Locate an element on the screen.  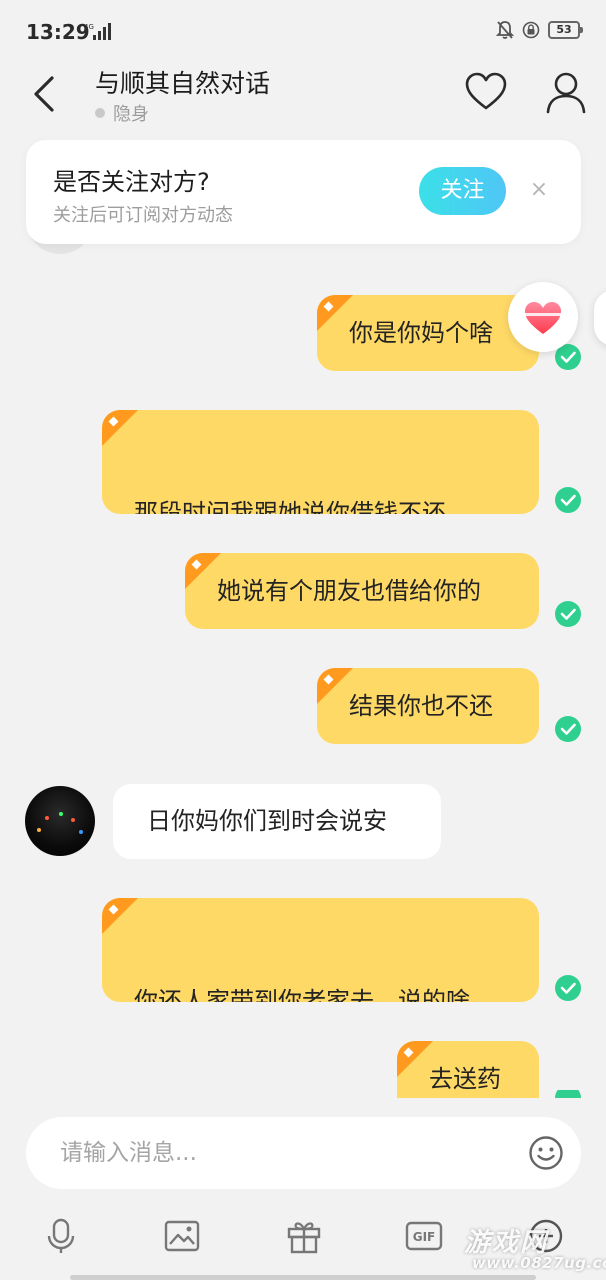
chat-header: 与顺其自然对话 隐身 is located at coordinates (303, 97).